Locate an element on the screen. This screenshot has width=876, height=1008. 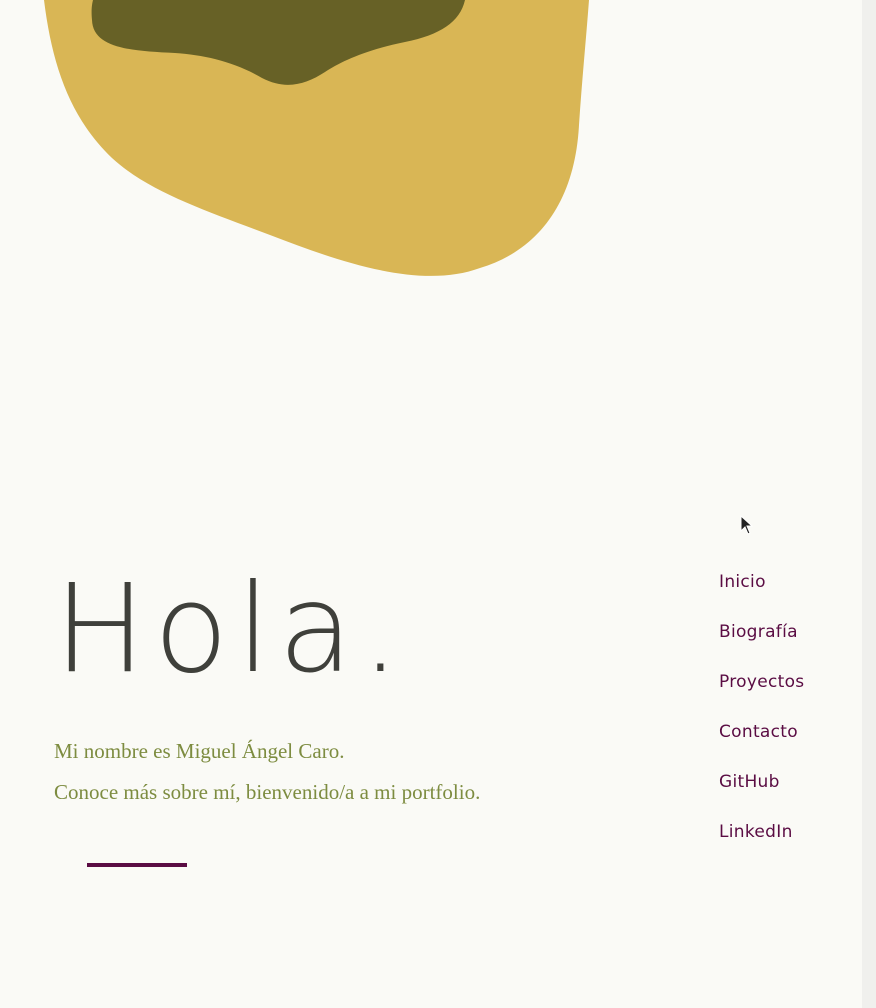
nav-link-contacto: Contacto is located at coordinates (761, 745).